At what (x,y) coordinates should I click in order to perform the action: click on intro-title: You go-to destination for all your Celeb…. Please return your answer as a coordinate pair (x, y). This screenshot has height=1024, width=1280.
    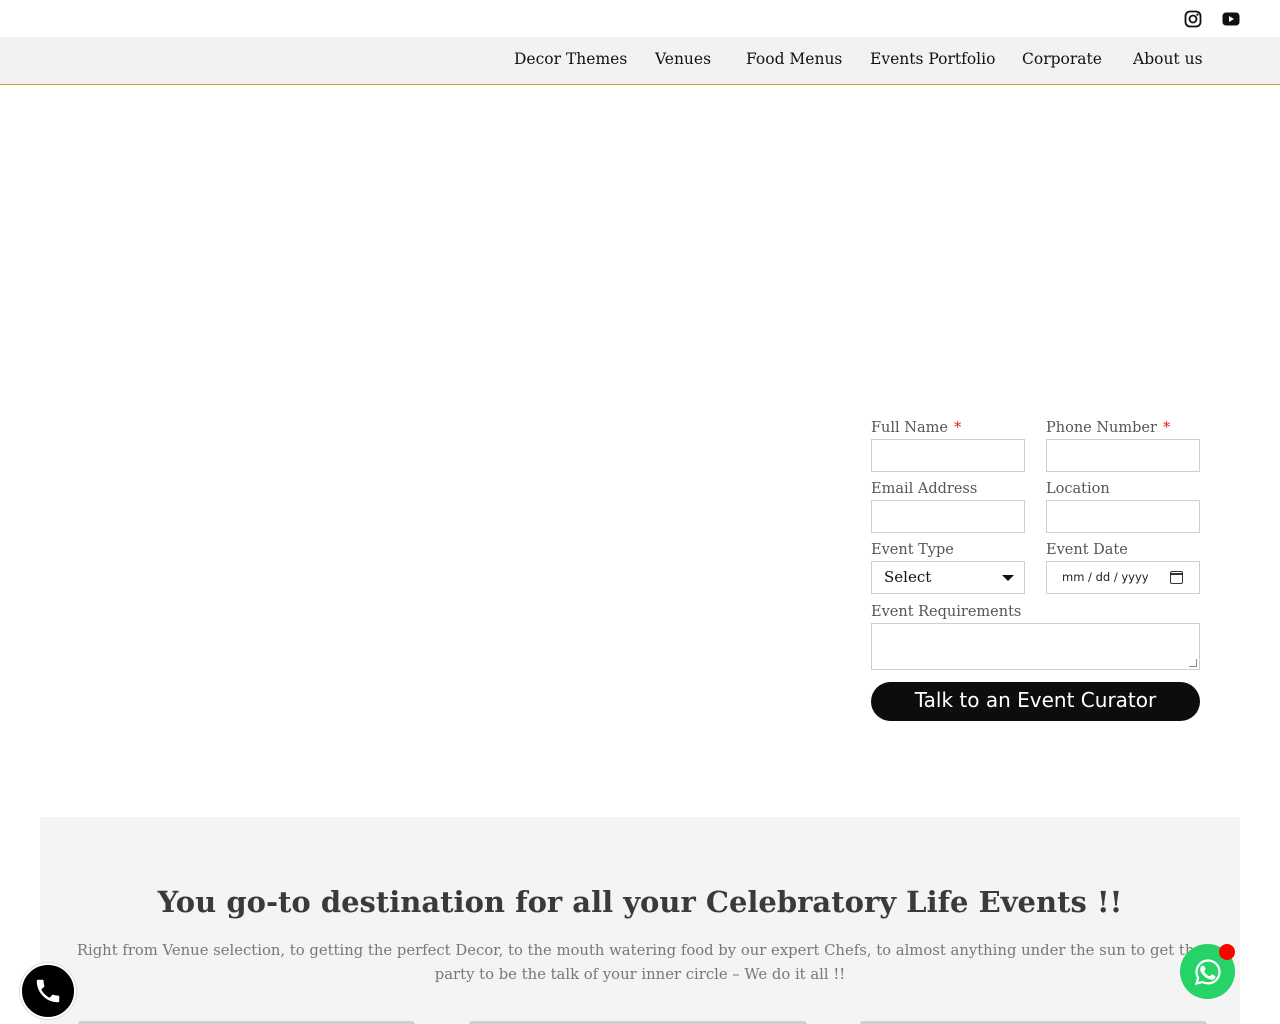
    Looking at the image, I should click on (640, 902).